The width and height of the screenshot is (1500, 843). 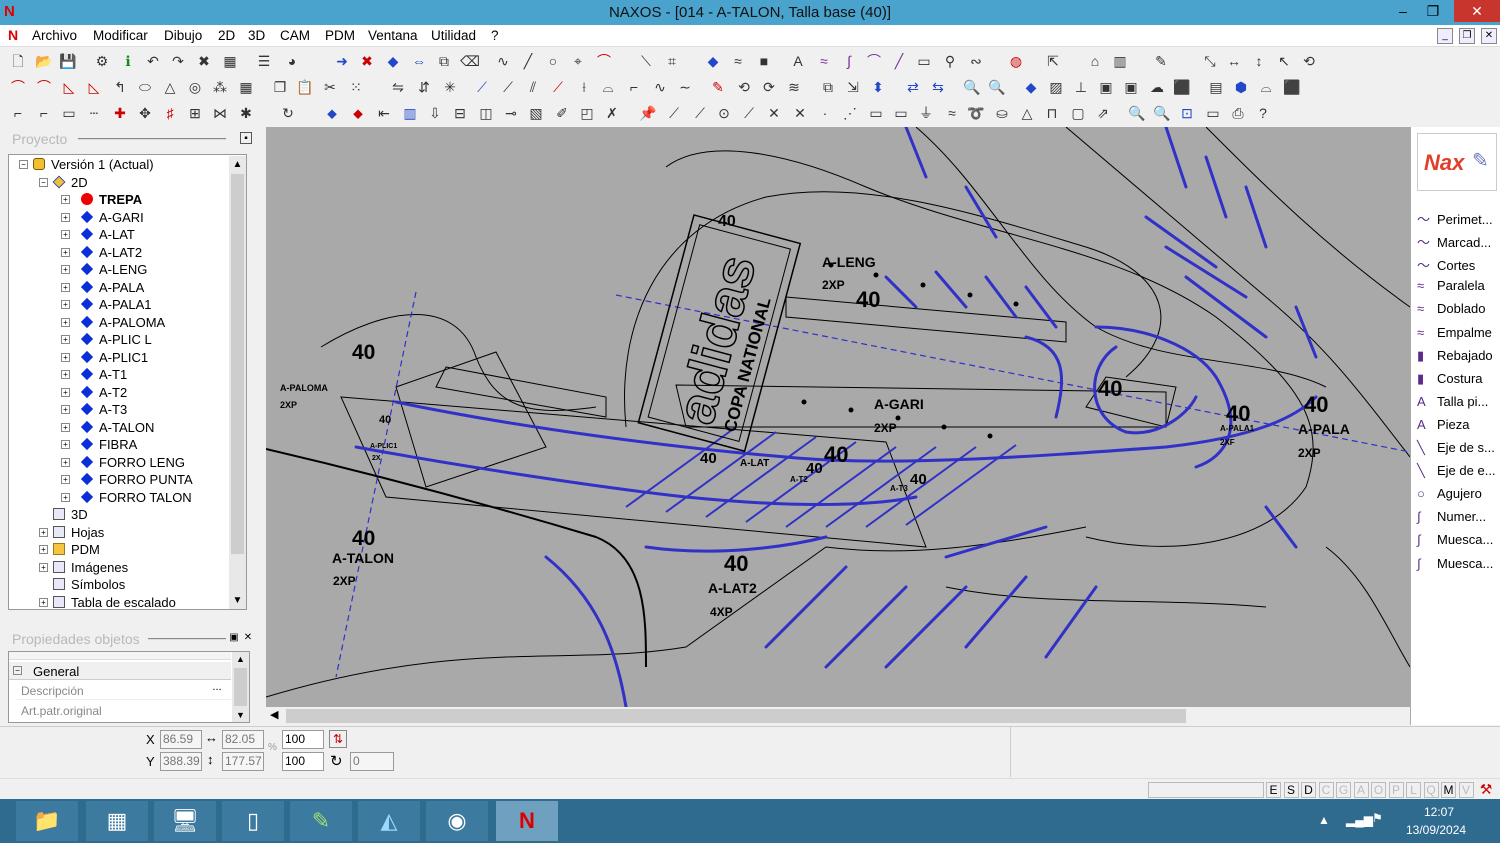 What do you see at coordinates (119, 392) in the screenshot?
I see `tree-item: + A-T2` at bounding box center [119, 392].